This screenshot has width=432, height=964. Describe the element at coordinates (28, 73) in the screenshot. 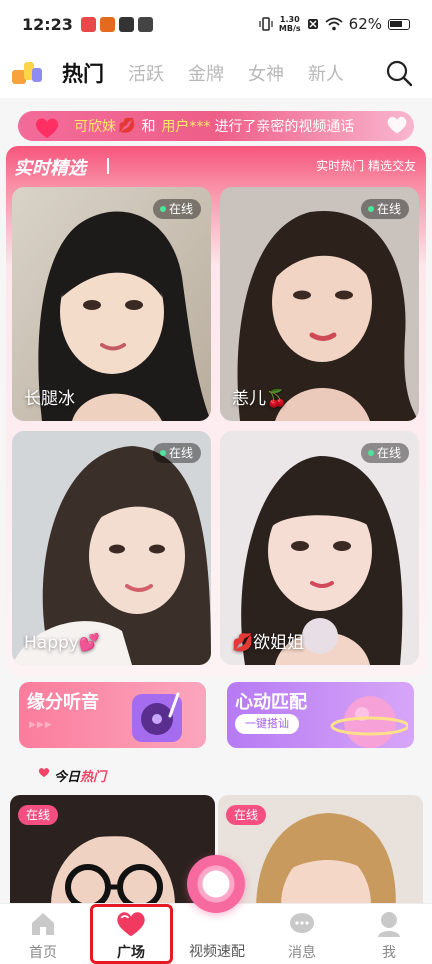

I see `app-logo` at that location.